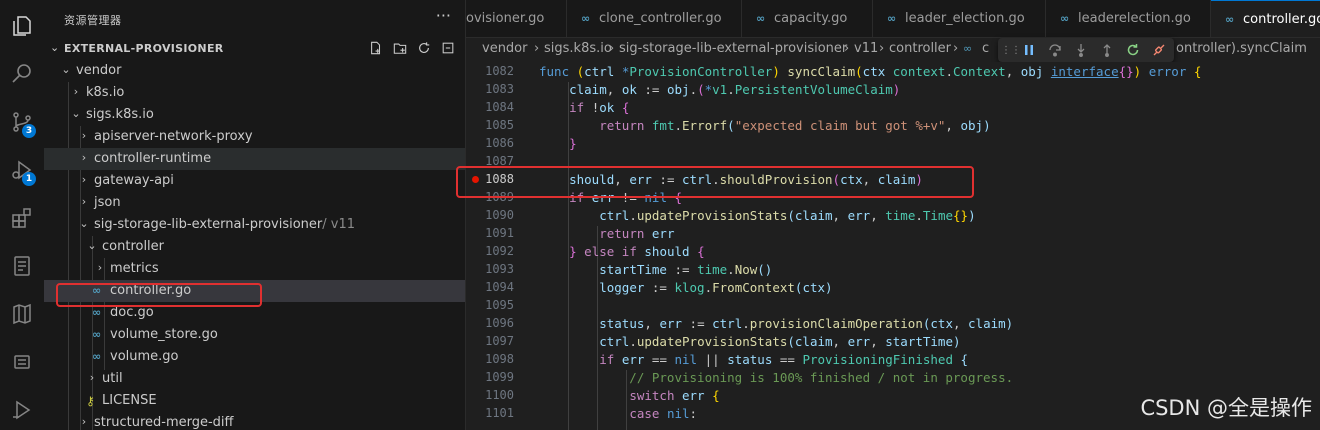  Describe the element at coordinates (254, 335) in the screenshot. I see `tree-file-volume-store-go: ∞ volume_store.go` at that location.